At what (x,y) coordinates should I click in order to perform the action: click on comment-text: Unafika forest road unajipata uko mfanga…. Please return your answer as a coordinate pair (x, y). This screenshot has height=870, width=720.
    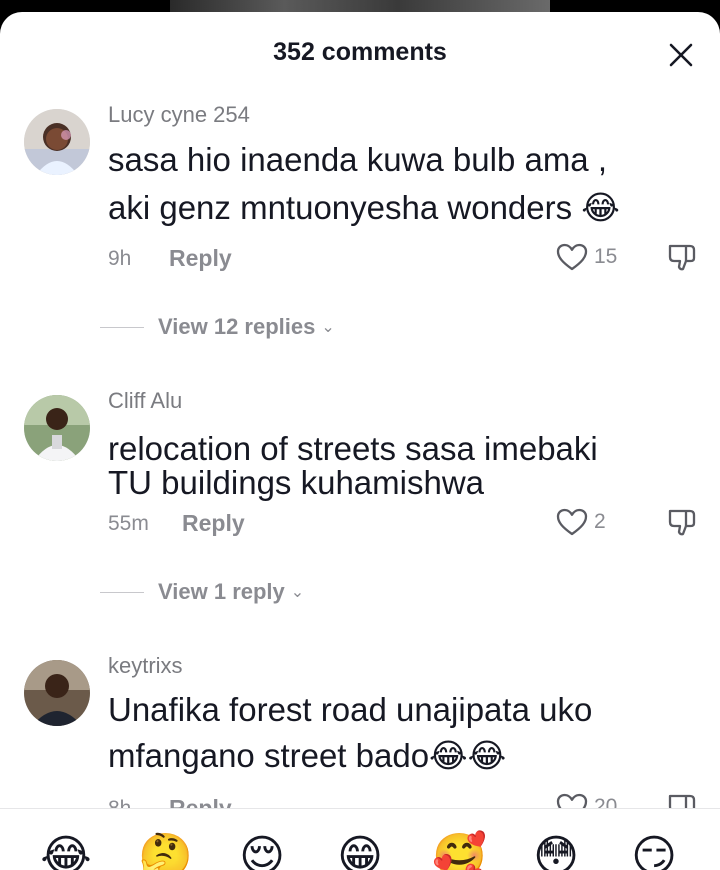
    Looking at the image, I should click on (403, 733).